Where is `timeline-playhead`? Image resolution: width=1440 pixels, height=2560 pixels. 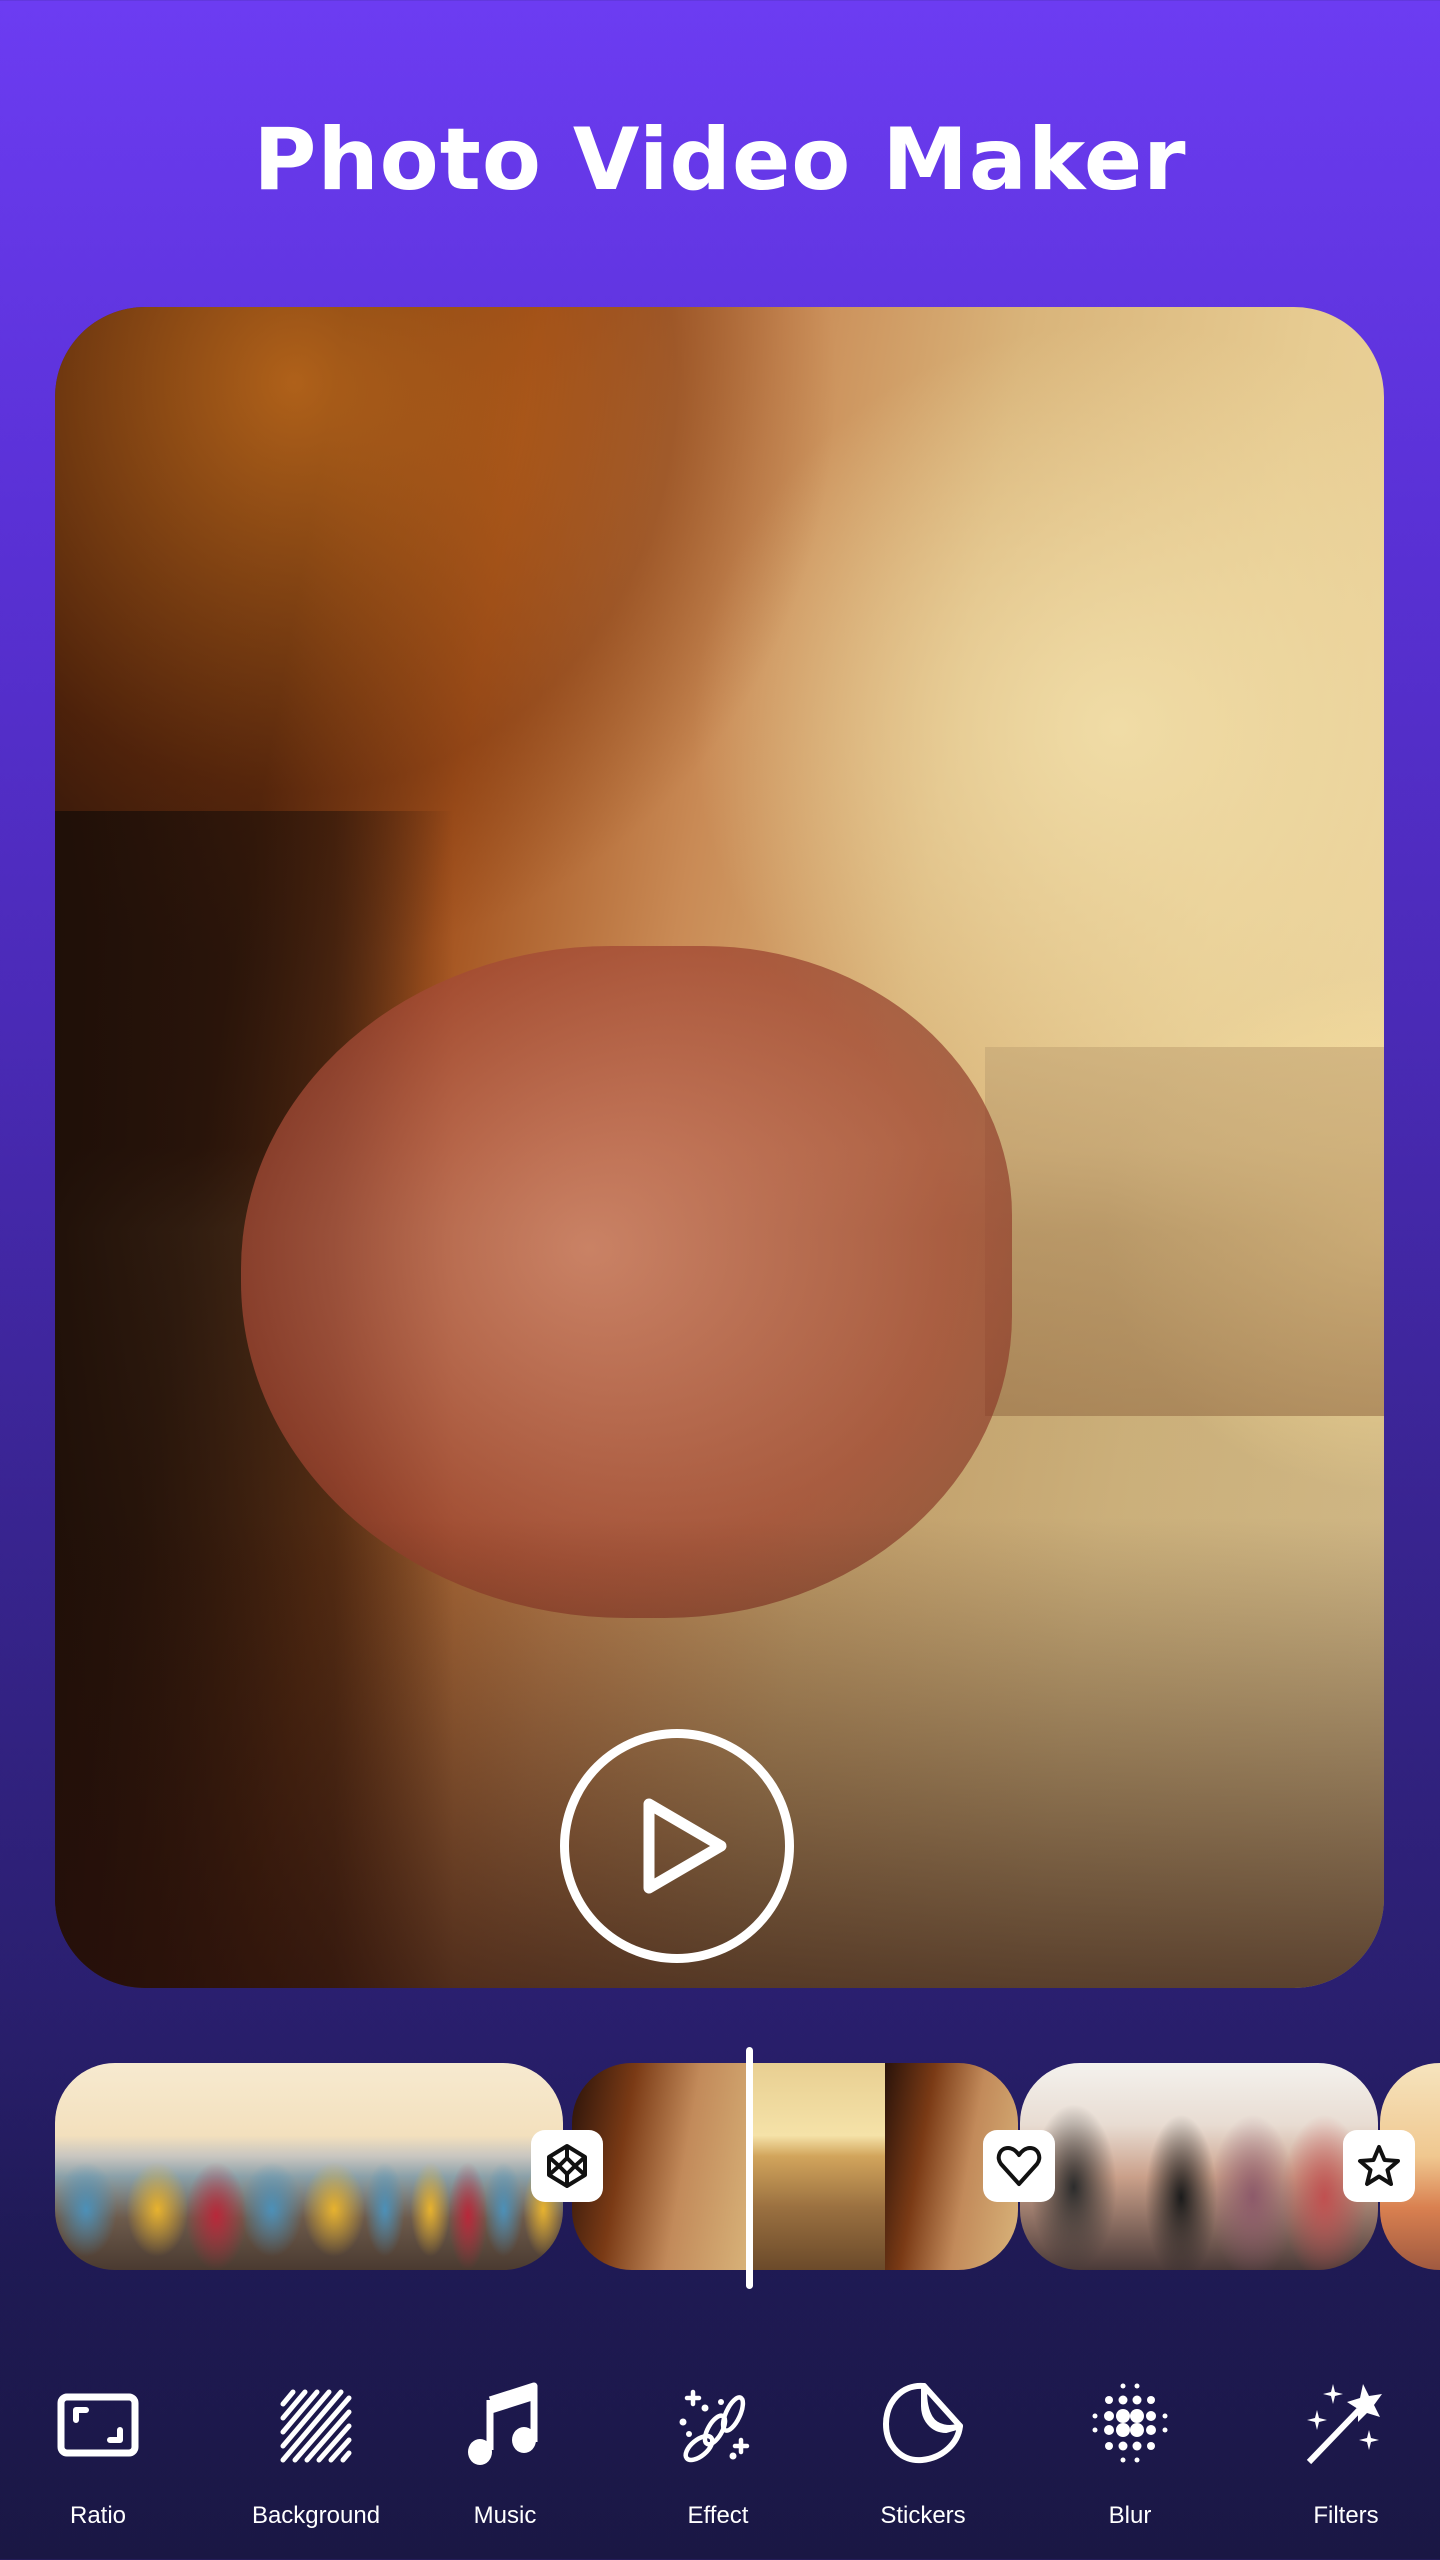
timeline-playhead is located at coordinates (749, 2168).